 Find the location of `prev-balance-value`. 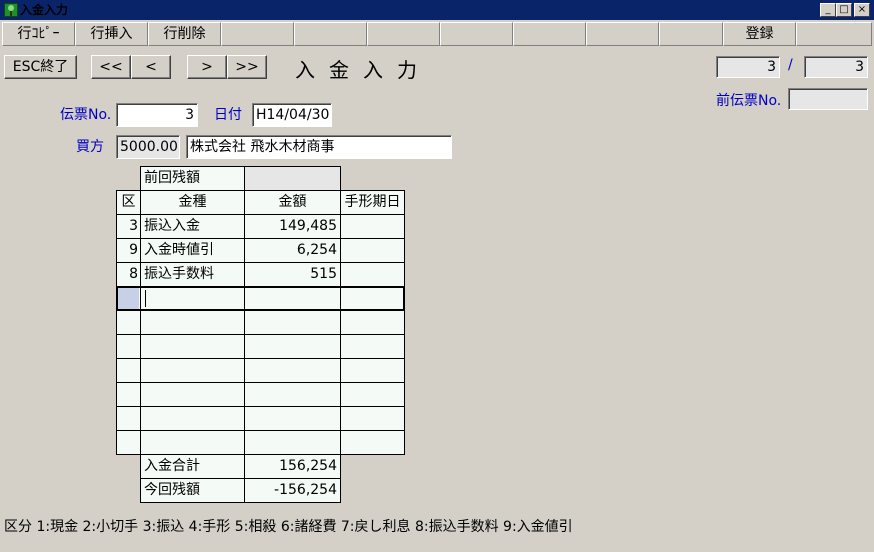

prev-balance-value is located at coordinates (292, 178).